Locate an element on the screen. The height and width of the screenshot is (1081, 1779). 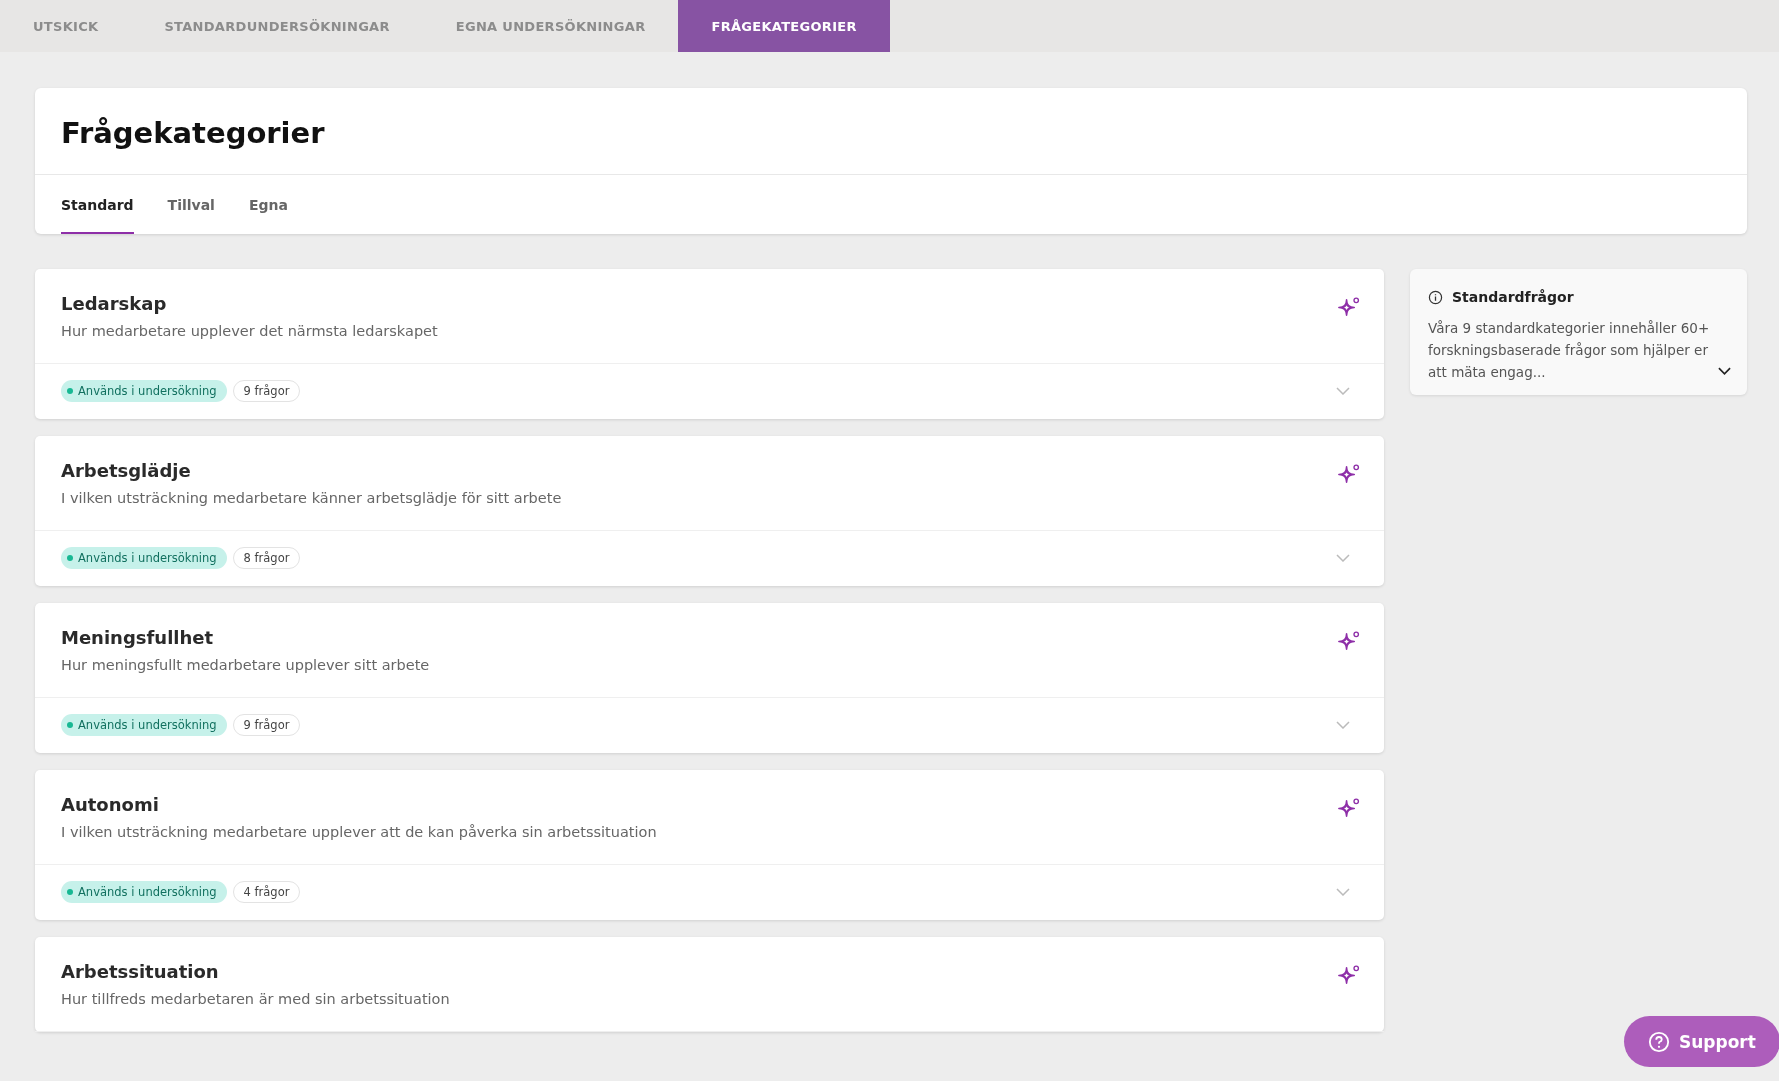
sub-tab: Standard is located at coordinates (97, 204).